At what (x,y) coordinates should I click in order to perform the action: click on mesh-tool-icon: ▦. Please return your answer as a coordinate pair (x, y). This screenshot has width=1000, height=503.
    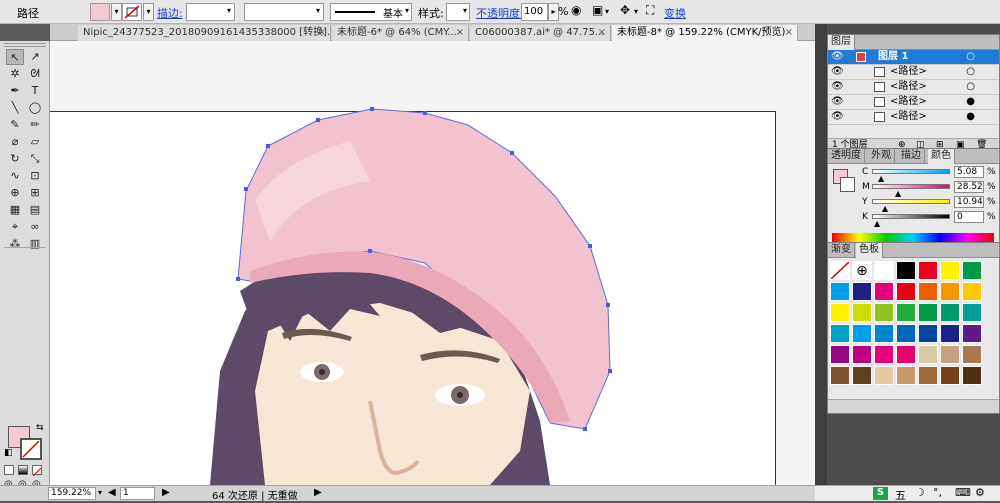
    Looking at the image, I should click on (15, 210).